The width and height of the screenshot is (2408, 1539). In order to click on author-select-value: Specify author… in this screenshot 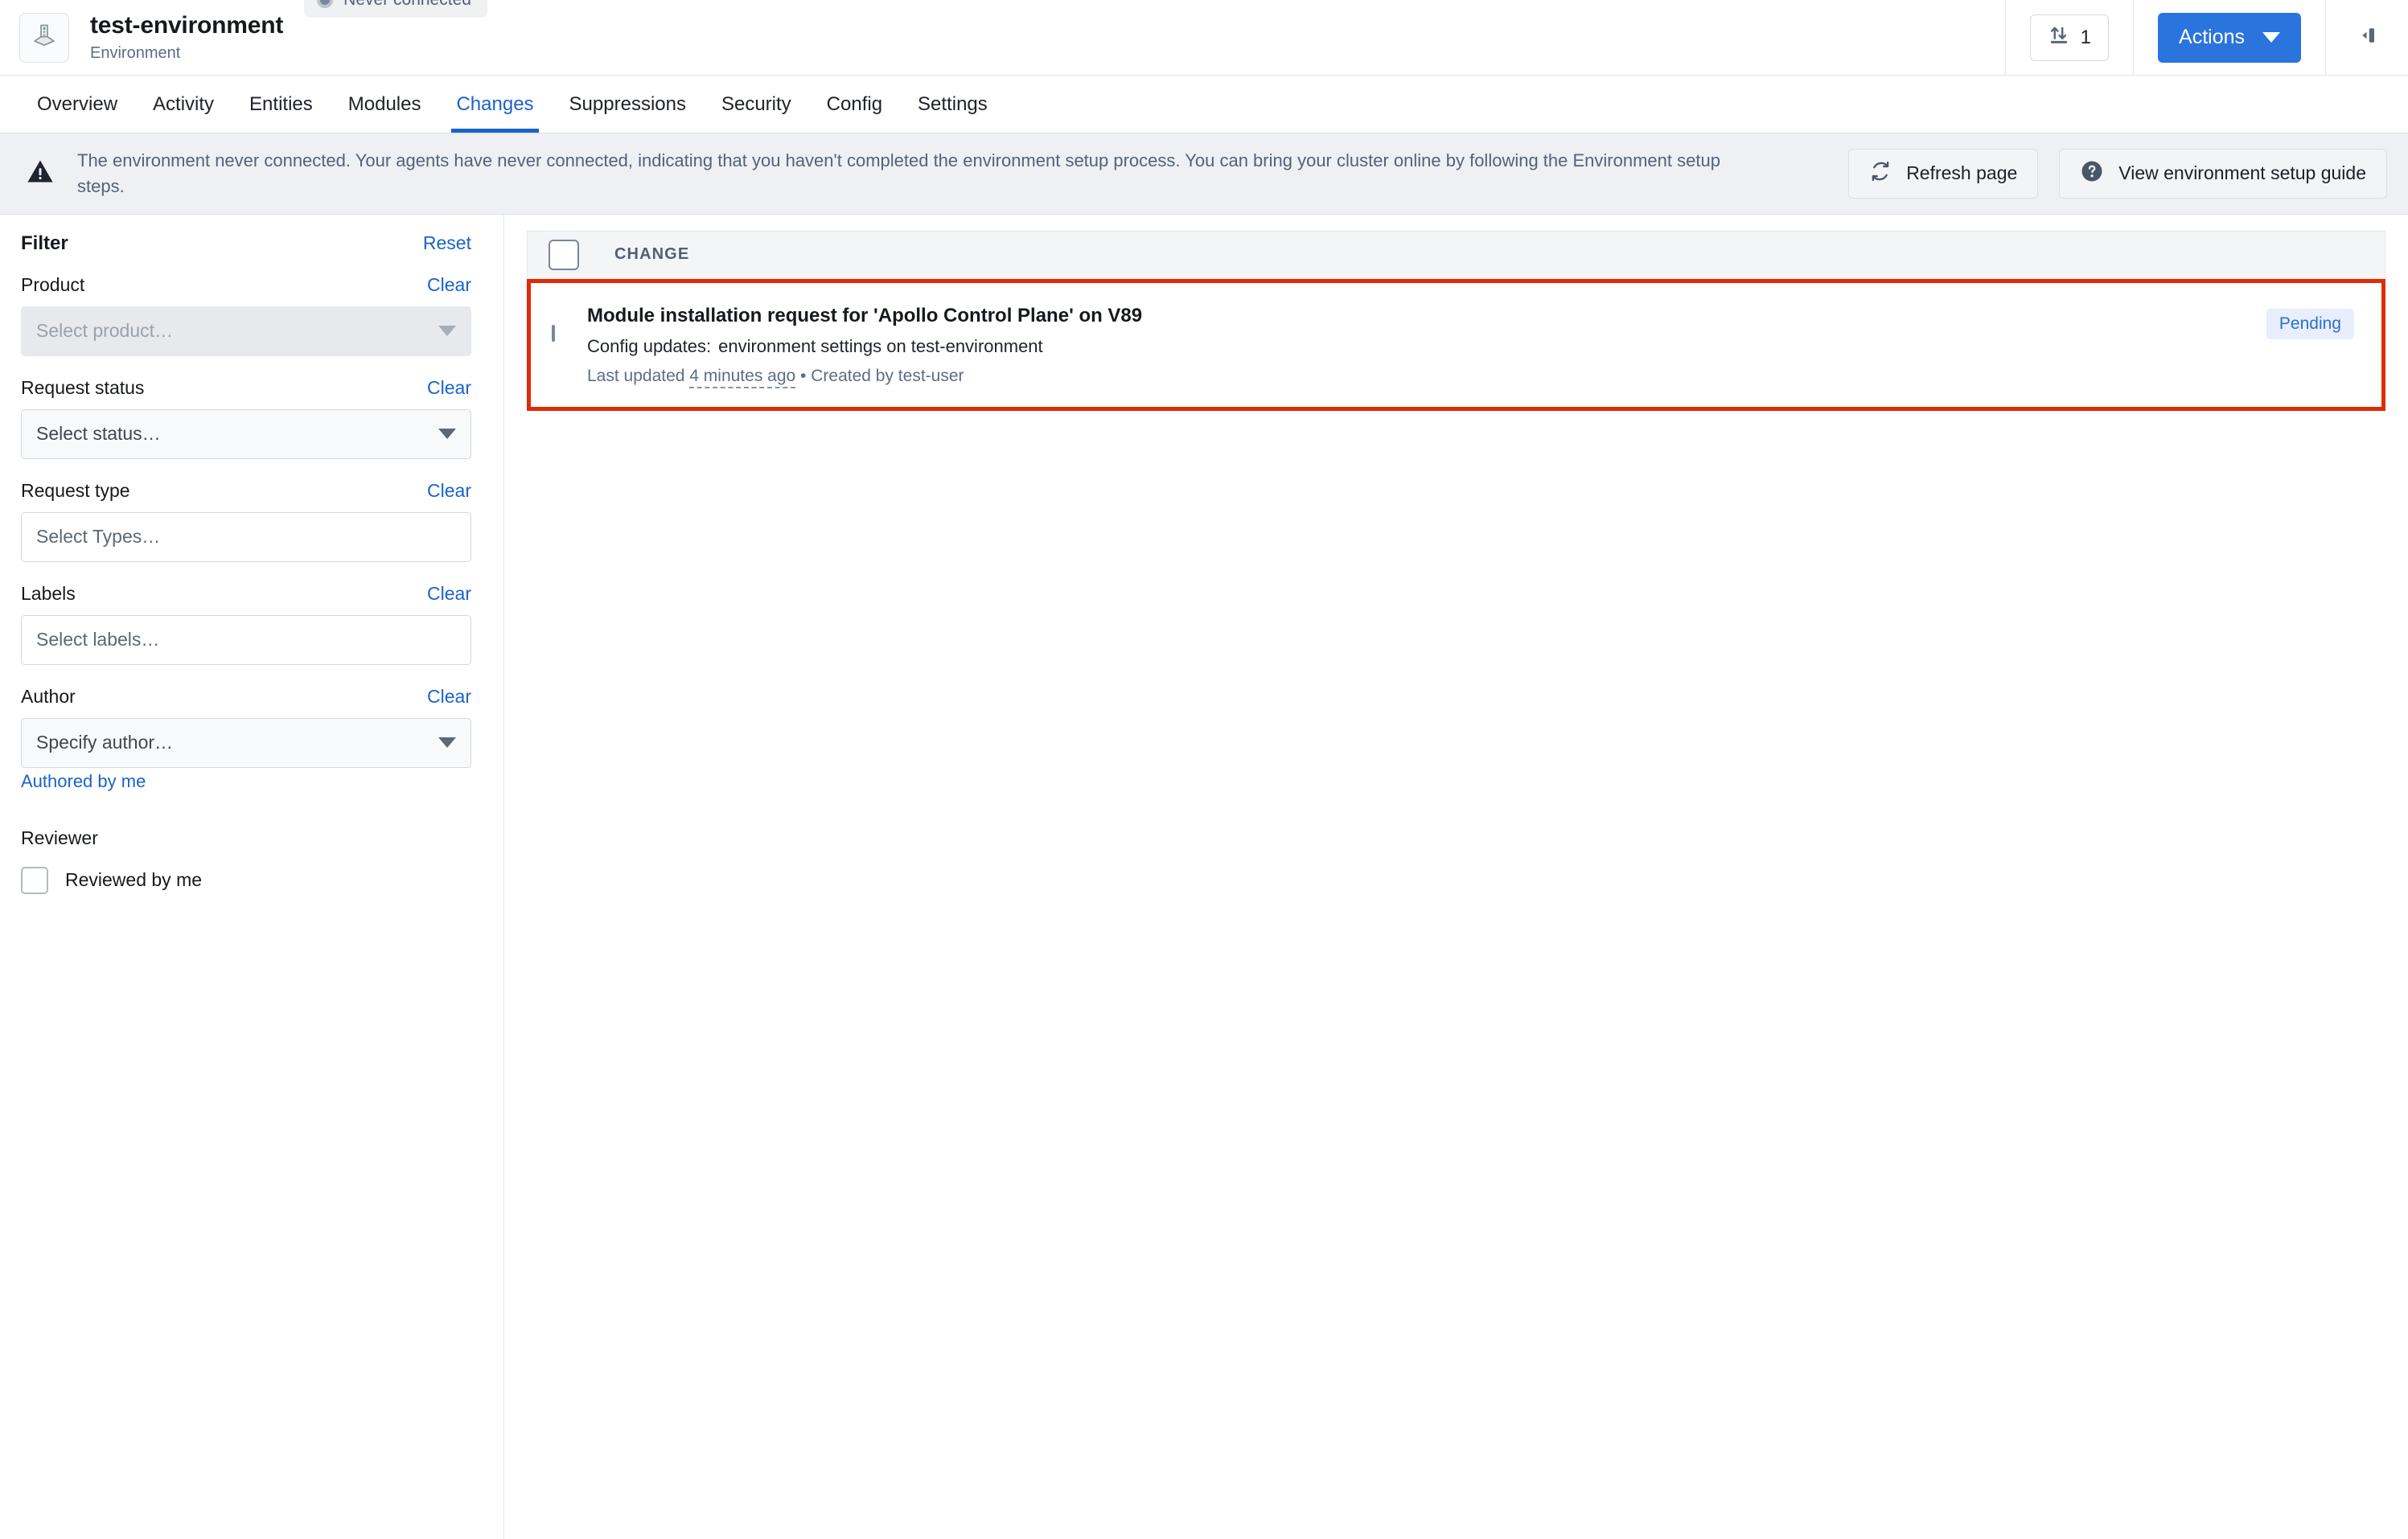, I will do `click(105, 742)`.